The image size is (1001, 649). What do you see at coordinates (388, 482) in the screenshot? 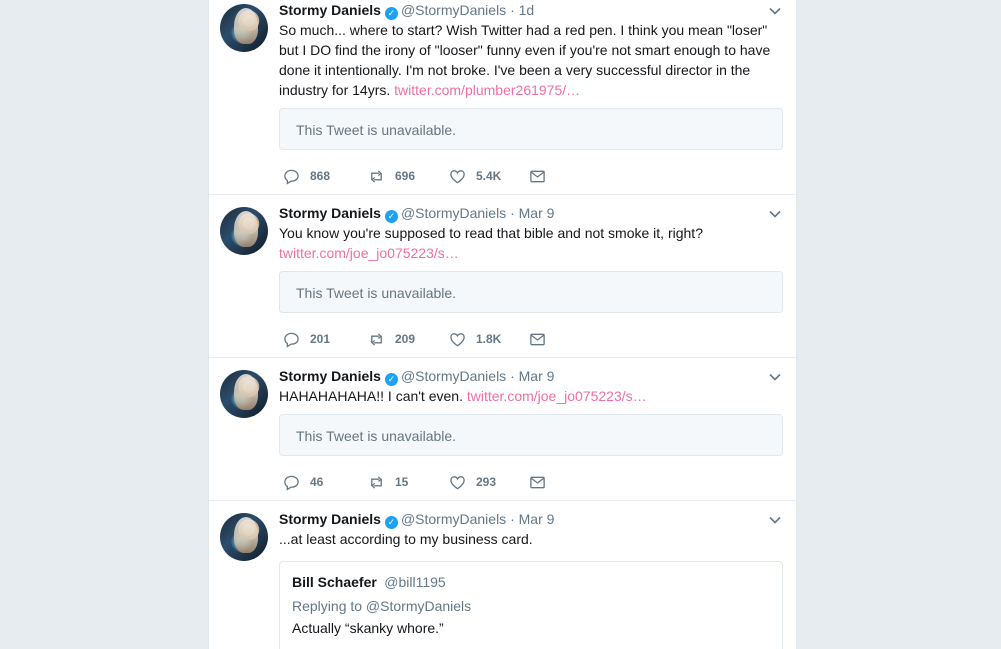
I see `retweet-button: 15` at bounding box center [388, 482].